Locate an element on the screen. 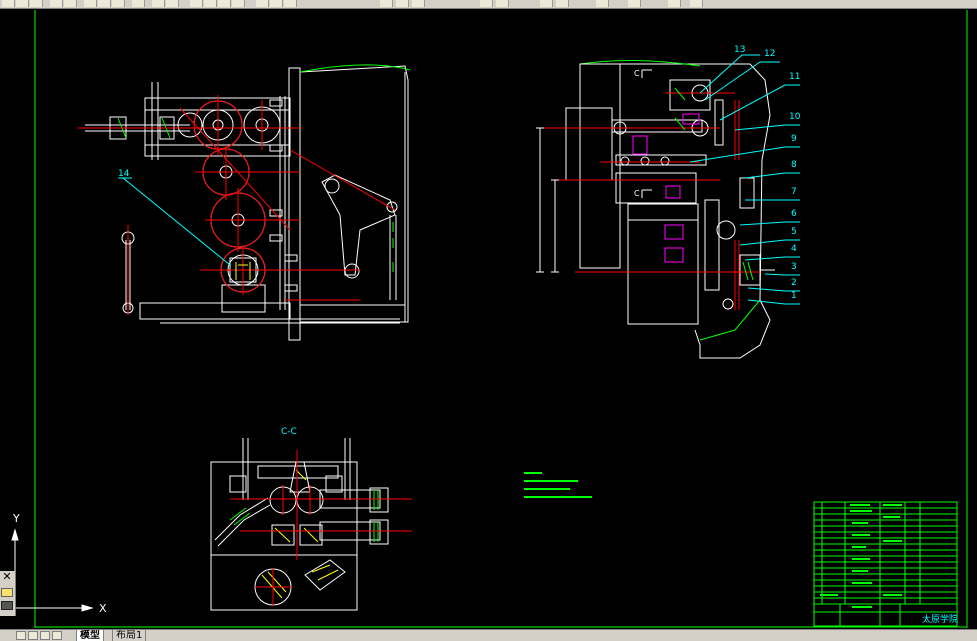 This screenshot has height=641, width=977. section-view is located at coordinates (307, 524).